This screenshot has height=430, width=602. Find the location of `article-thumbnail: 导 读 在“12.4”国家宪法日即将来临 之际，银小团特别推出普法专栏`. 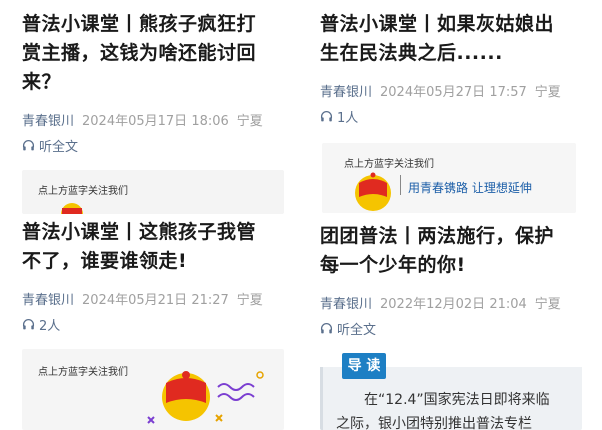

article-thumbnail: 导 读 在“12.4”国家宪法日即将来临 之际，银小团特别推出普法专栏 is located at coordinates (451, 390).